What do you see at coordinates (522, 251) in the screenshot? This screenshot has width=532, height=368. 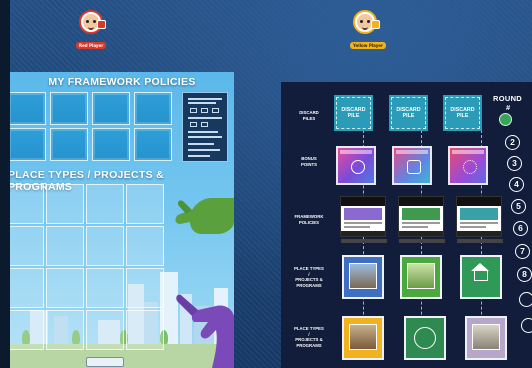 I see `round-number: 7` at bounding box center [522, 251].